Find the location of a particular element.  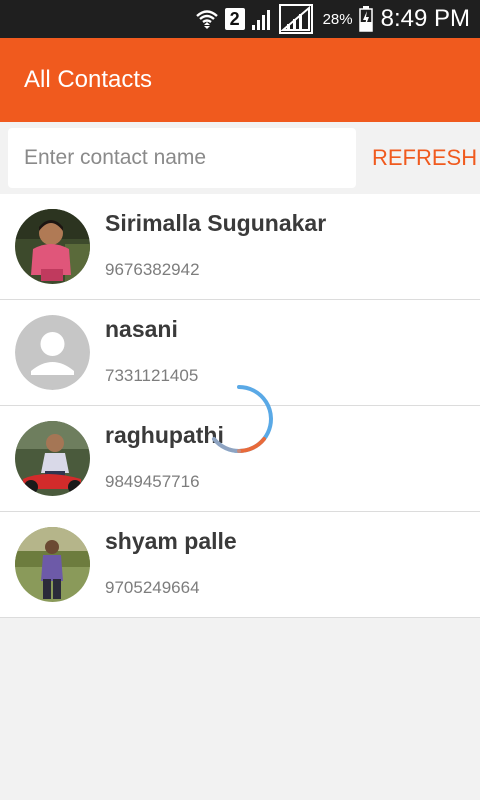

contact-item: Sirimalla Sugunakar 9676382942 is located at coordinates (240, 247).